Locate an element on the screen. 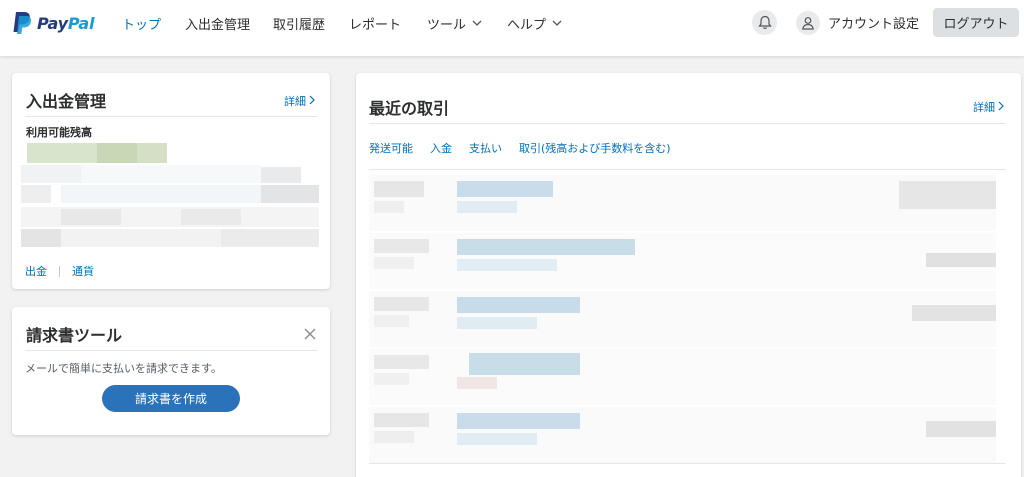 The height and width of the screenshot is (477, 1024). paypal-mark-icon is located at coordinates (22, 23).